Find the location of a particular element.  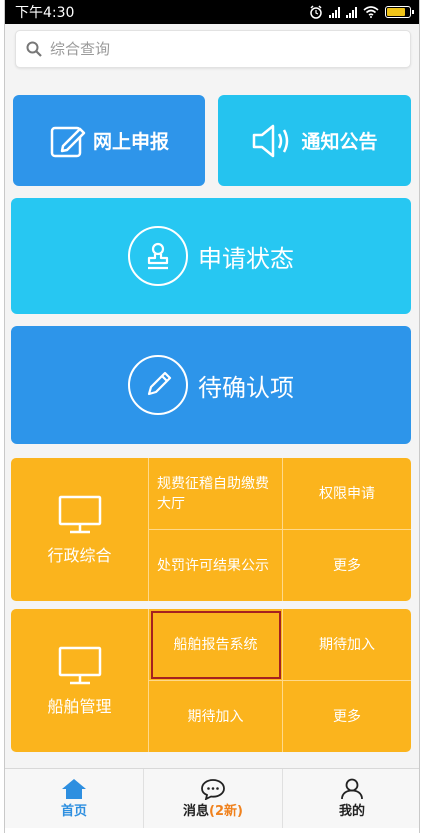

nav-home-label: 首页 is located at coordinates (73, 811).